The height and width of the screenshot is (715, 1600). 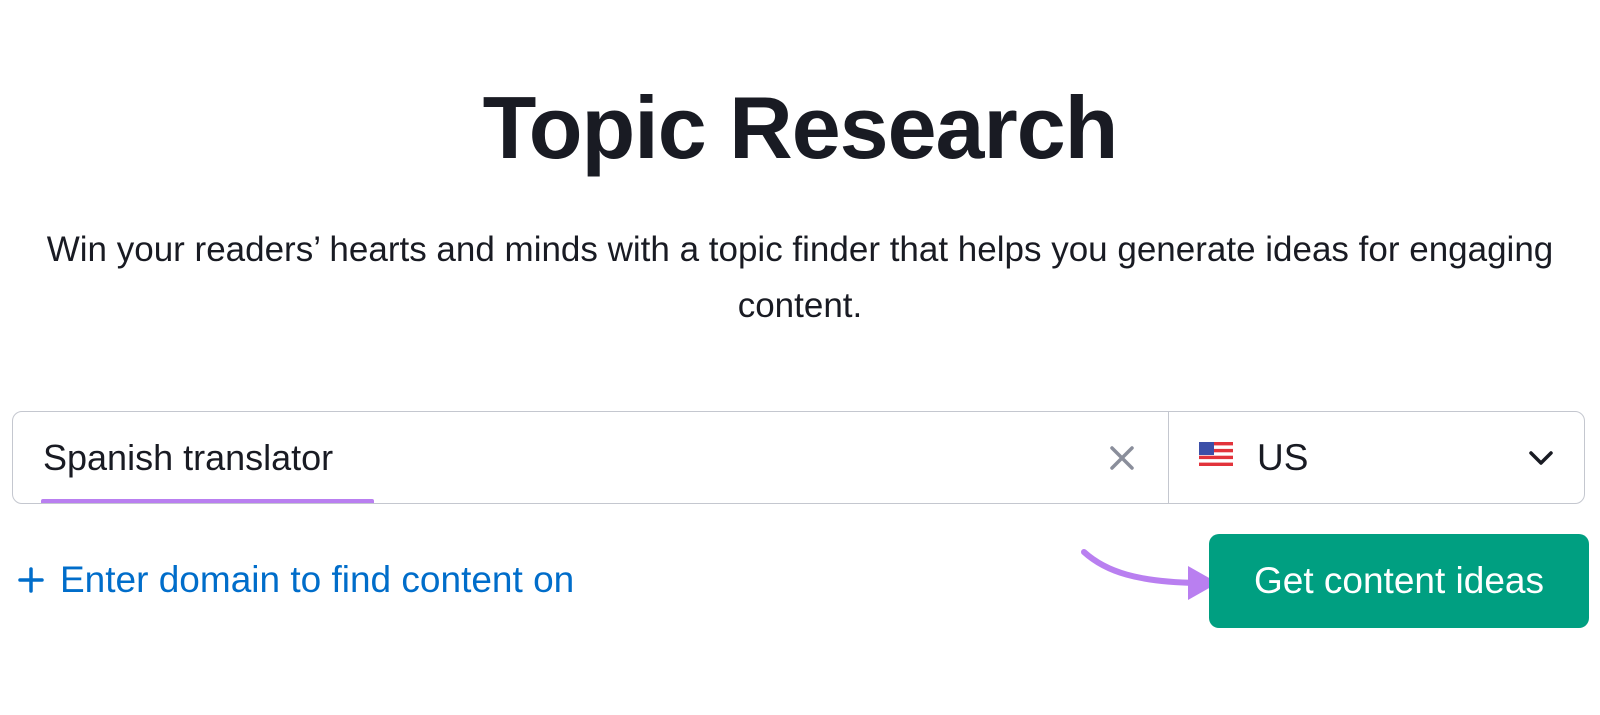 I want to click on search-field, so click(x=591, y=457).